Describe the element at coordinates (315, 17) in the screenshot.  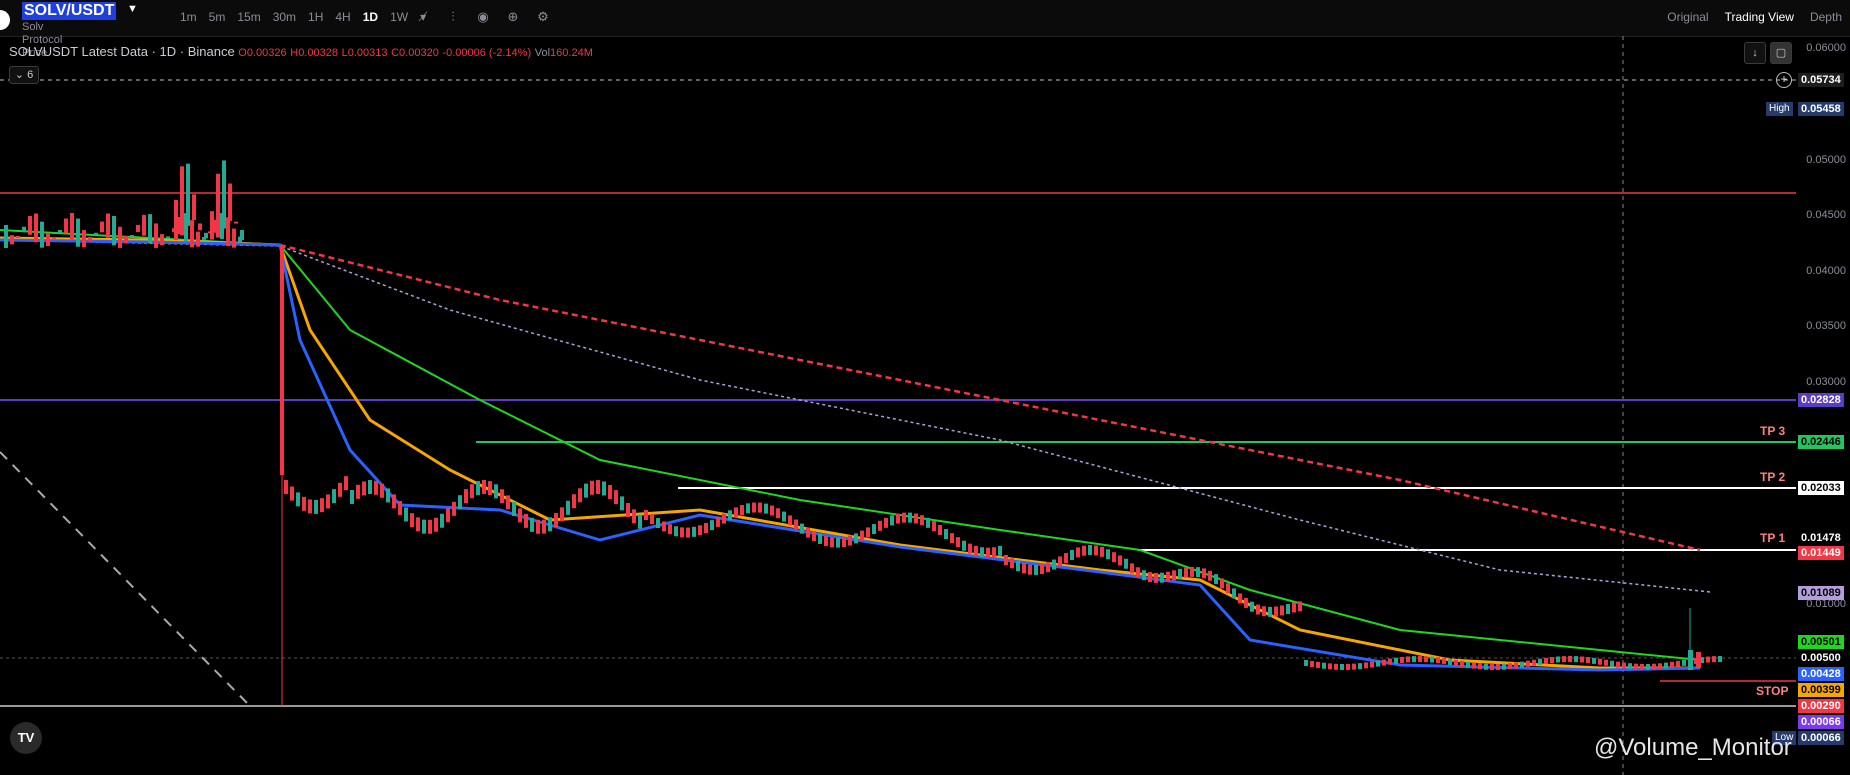
I see `interval-1h: 1H` at that location.